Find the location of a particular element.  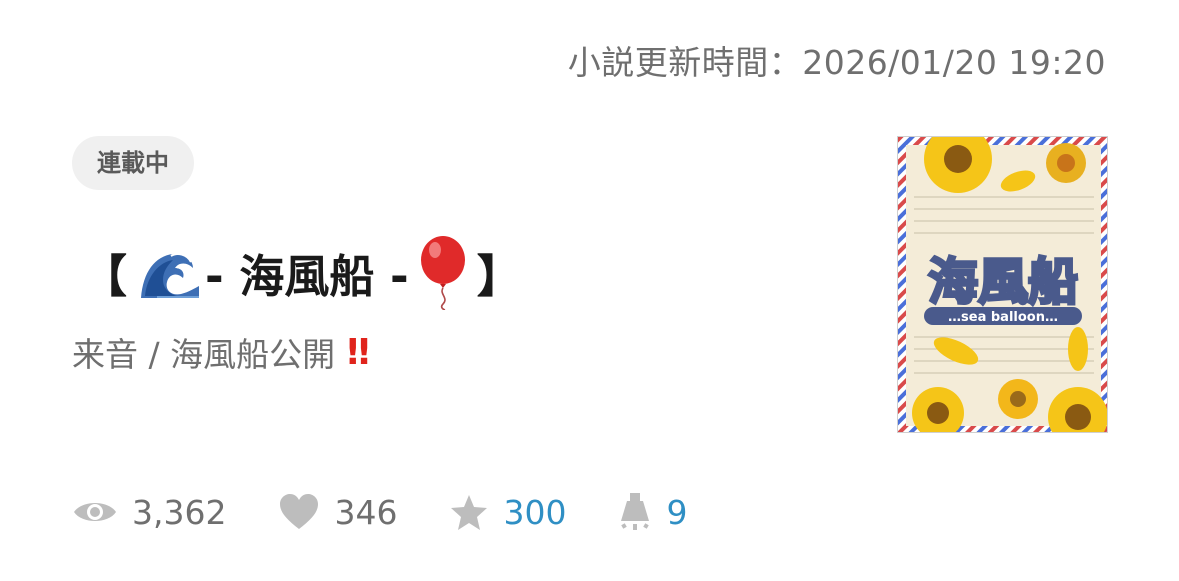

spotlight-count: 9 is located at coordinates (677, 512).